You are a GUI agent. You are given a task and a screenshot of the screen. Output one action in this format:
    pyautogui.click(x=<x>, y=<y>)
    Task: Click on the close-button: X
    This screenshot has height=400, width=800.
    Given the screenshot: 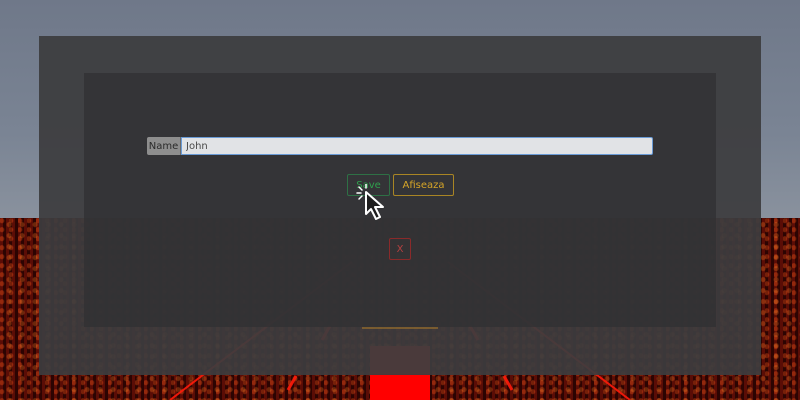 What is the action you would take?
    pyautogui.click(x=400, y=249)
    